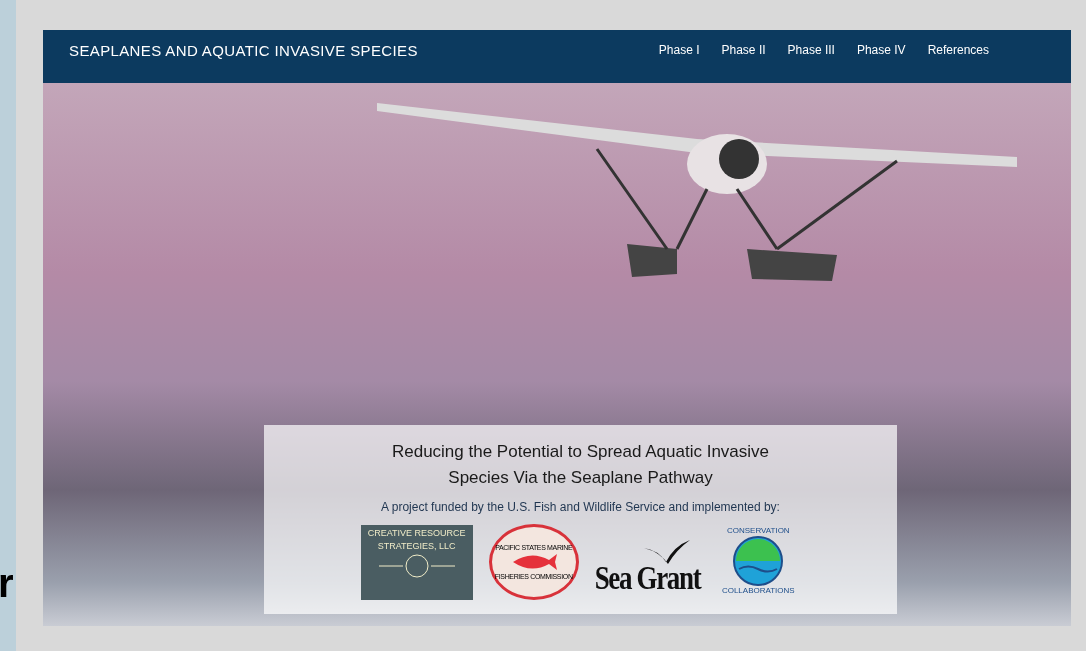  What do you see at coordinates (958, 50) in the screenshot?
I see `nav-link: References` at bounding box center [958, 50].